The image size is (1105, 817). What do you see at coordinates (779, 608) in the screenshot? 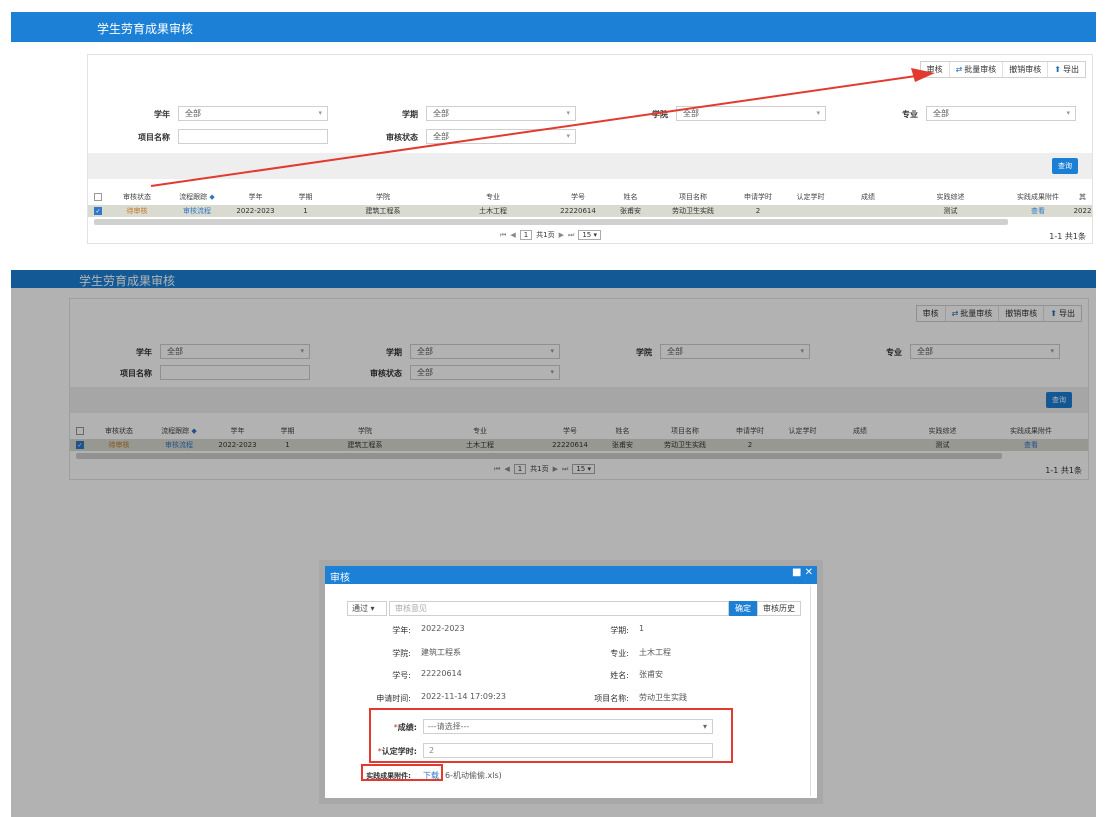
I see `audit-history-button: 审核历史` at bounding box center [779, 608].